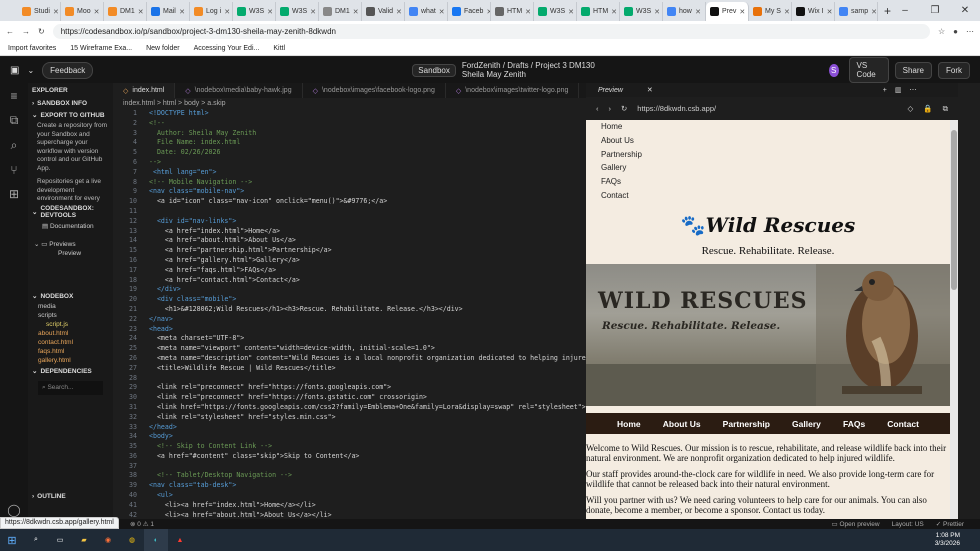 The width and height of the screenshot is (980, 551). What do you see at coordinates (70, 296) in the screenshot?
I see `nodebox-section: ⌄ NODEBOX` at bounding box center [70, 296].